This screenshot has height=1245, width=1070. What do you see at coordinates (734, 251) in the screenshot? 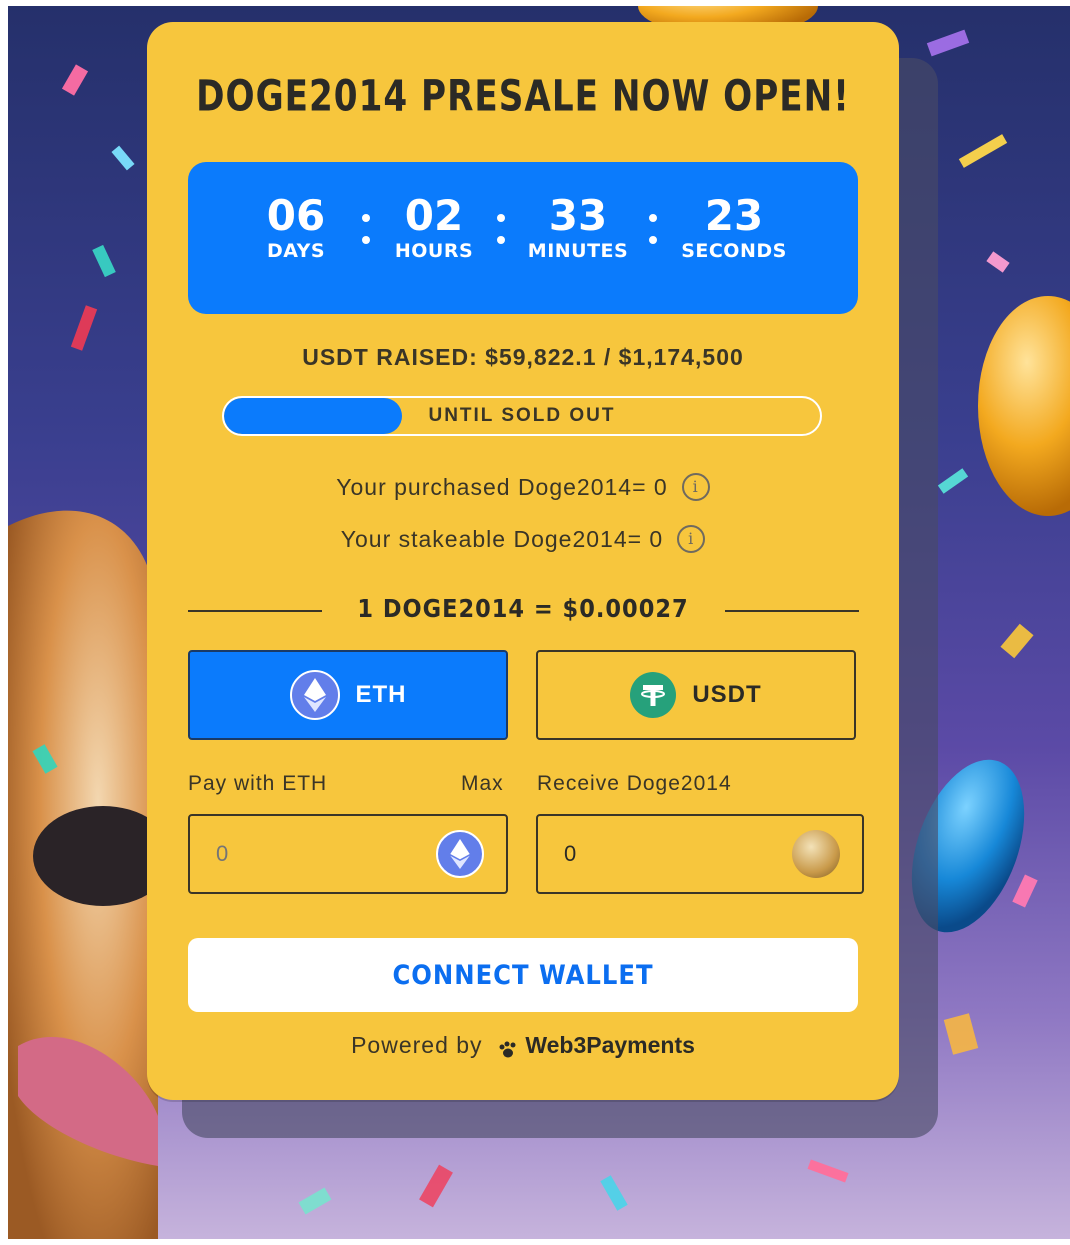
I see `seconds-label: SECONDS` at bounding box center [734, 251].